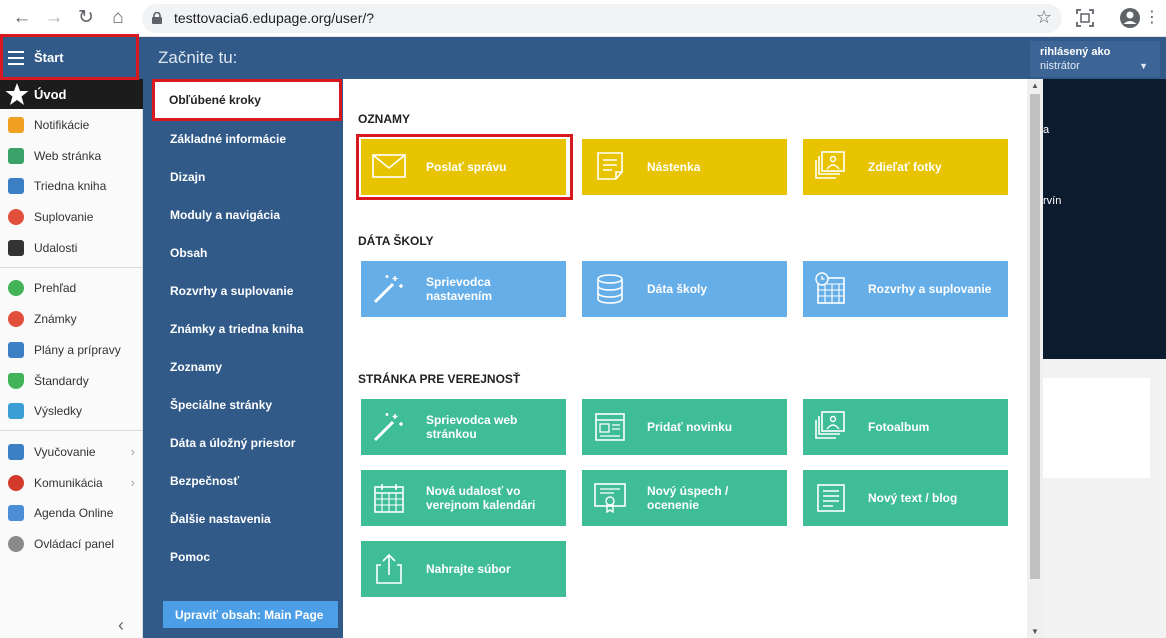 The width and height of the screenshot is (1166, 638). I want to click on menu-item: Známky a triedna kniha, so click(236, 329).